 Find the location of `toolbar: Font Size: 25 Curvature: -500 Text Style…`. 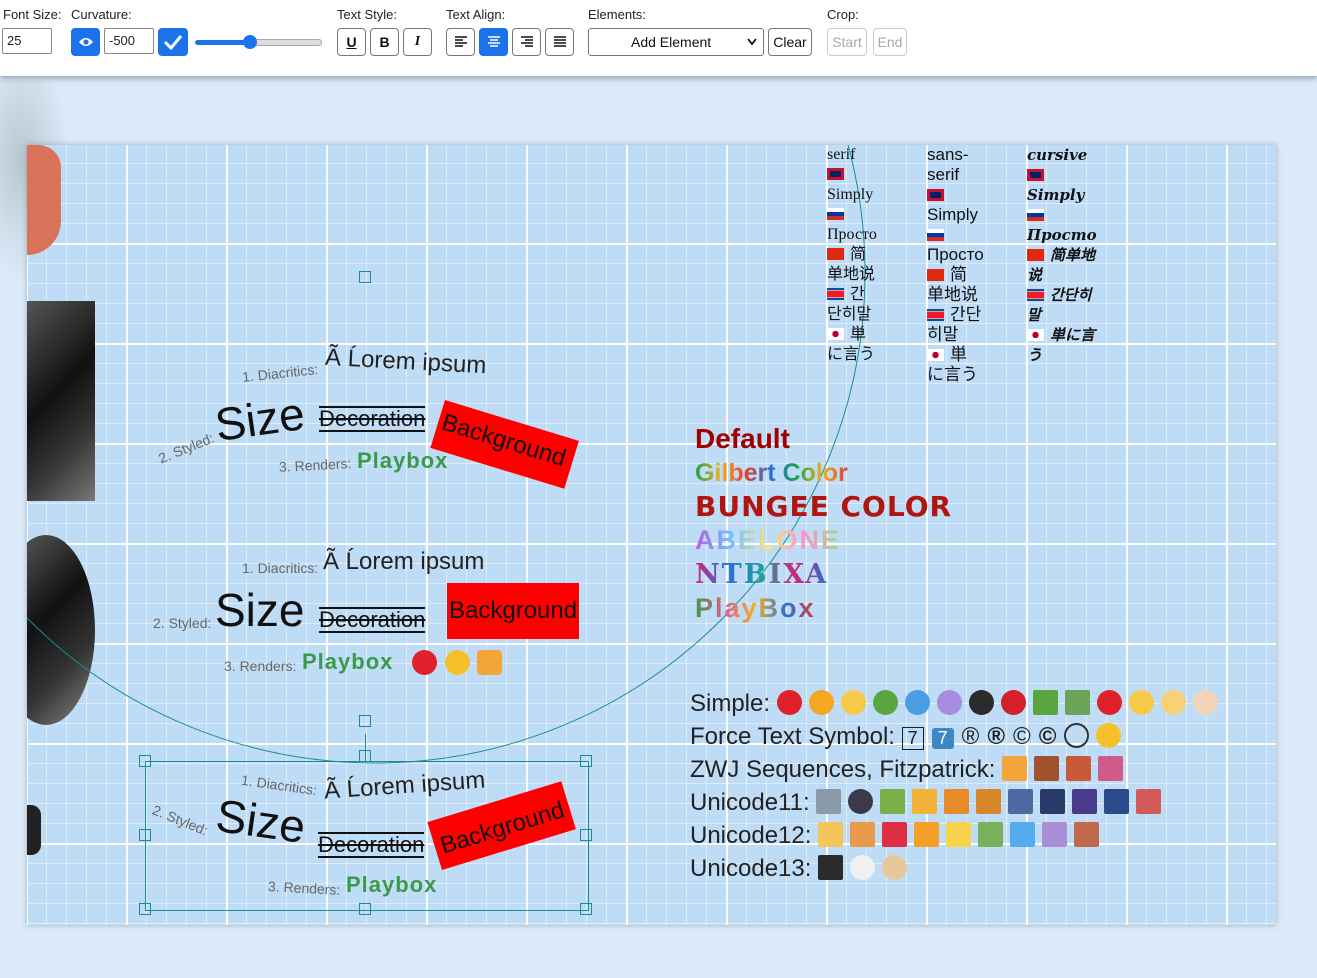

toolbar: Font Size: 25 Curvature: -500 Text Style… is located at coordinates (658, 38).